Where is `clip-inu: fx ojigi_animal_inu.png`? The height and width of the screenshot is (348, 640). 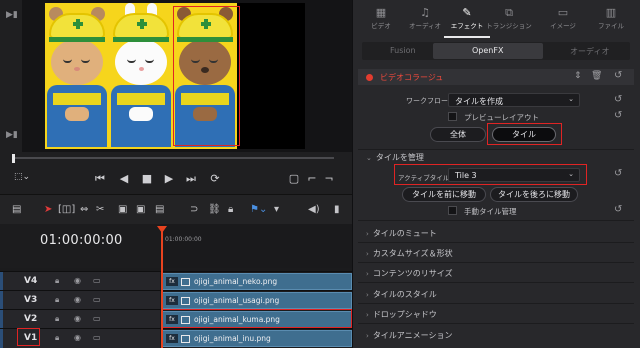 clip-inu: fx ojigi_animal_inu.png is located at coordinates (257, 338).